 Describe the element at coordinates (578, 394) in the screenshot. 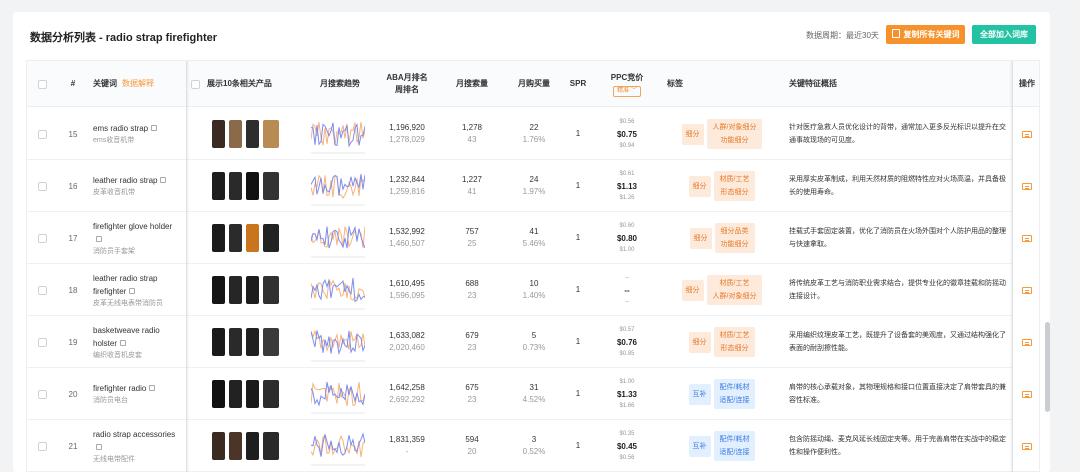

I see `spr-cell: 1` at that location.